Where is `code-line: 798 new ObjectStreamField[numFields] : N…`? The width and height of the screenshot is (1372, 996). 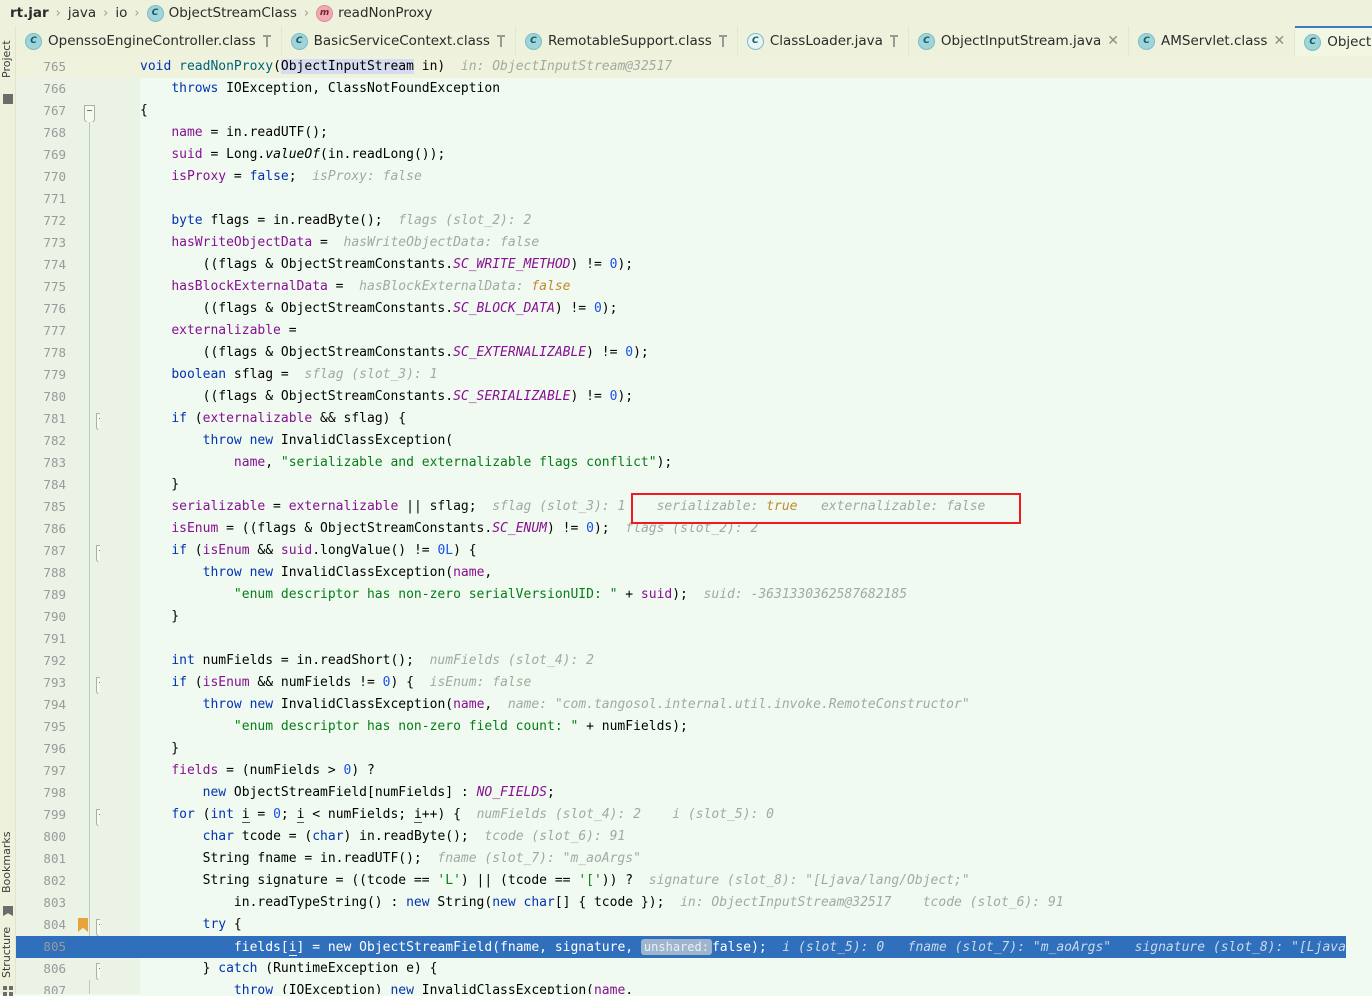
code-line: 798 new ObjectStreamField[numFields] : N… is located at coordinates (694, 793).